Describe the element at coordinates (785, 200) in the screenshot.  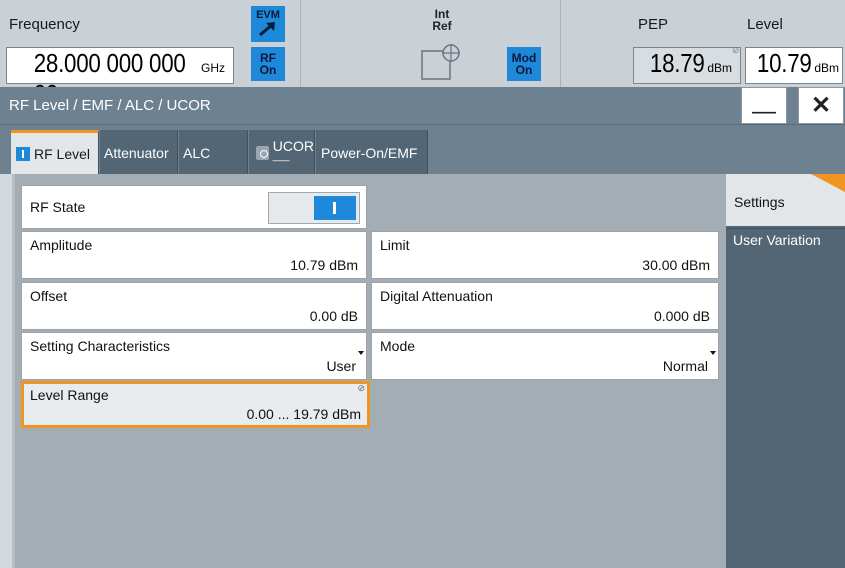
I see `settings-header: Settings` at that location.